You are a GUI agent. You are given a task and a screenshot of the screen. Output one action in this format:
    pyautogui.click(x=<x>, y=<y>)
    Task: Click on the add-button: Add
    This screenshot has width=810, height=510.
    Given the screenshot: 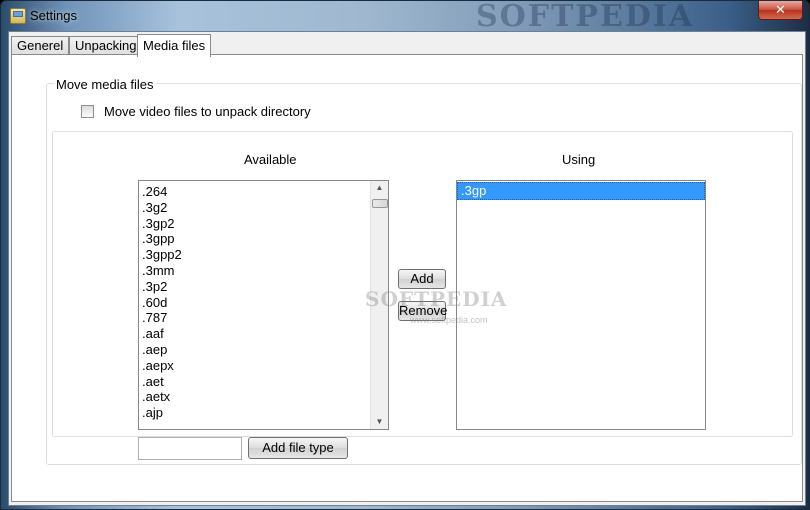 What is the action you would take?
    pyautogui.click(x=422, y=279)
    